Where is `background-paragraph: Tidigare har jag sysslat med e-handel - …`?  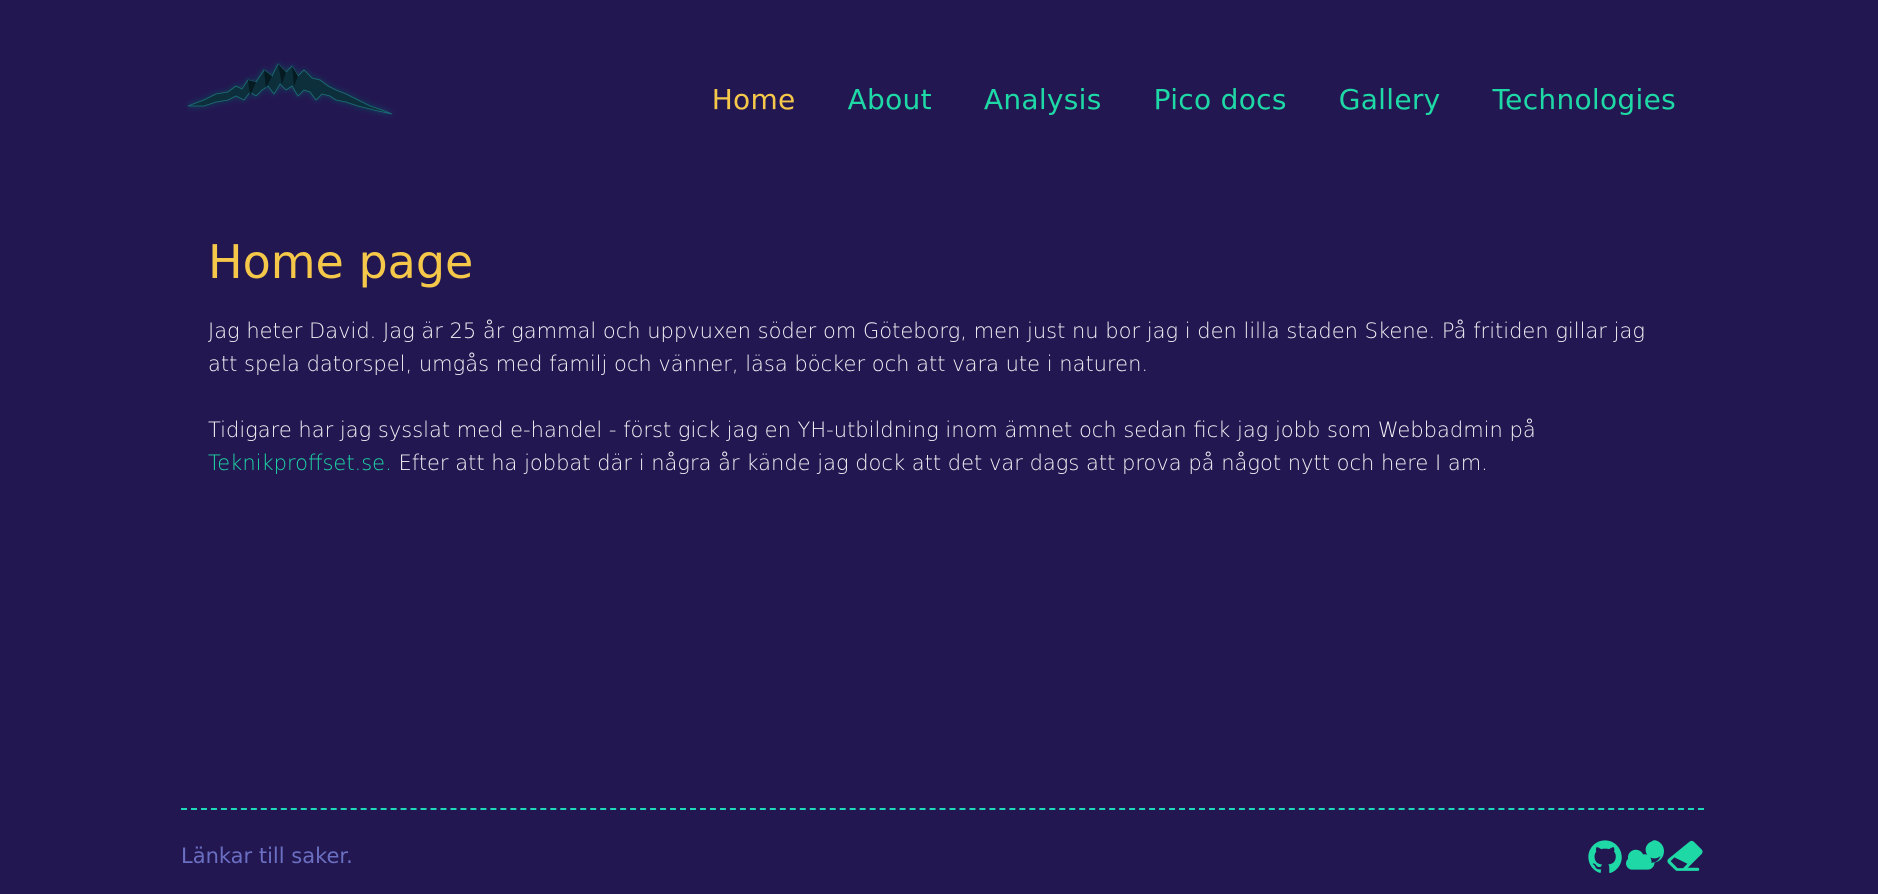
background-paragraph: Tidigare har jag sysslat med e-handel - … is located at coordinates (938, 447).